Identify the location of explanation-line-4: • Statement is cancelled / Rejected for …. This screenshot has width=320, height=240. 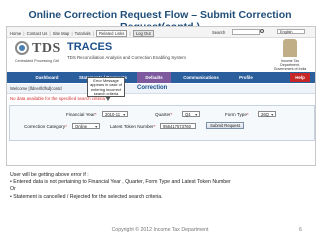
(86, 196).